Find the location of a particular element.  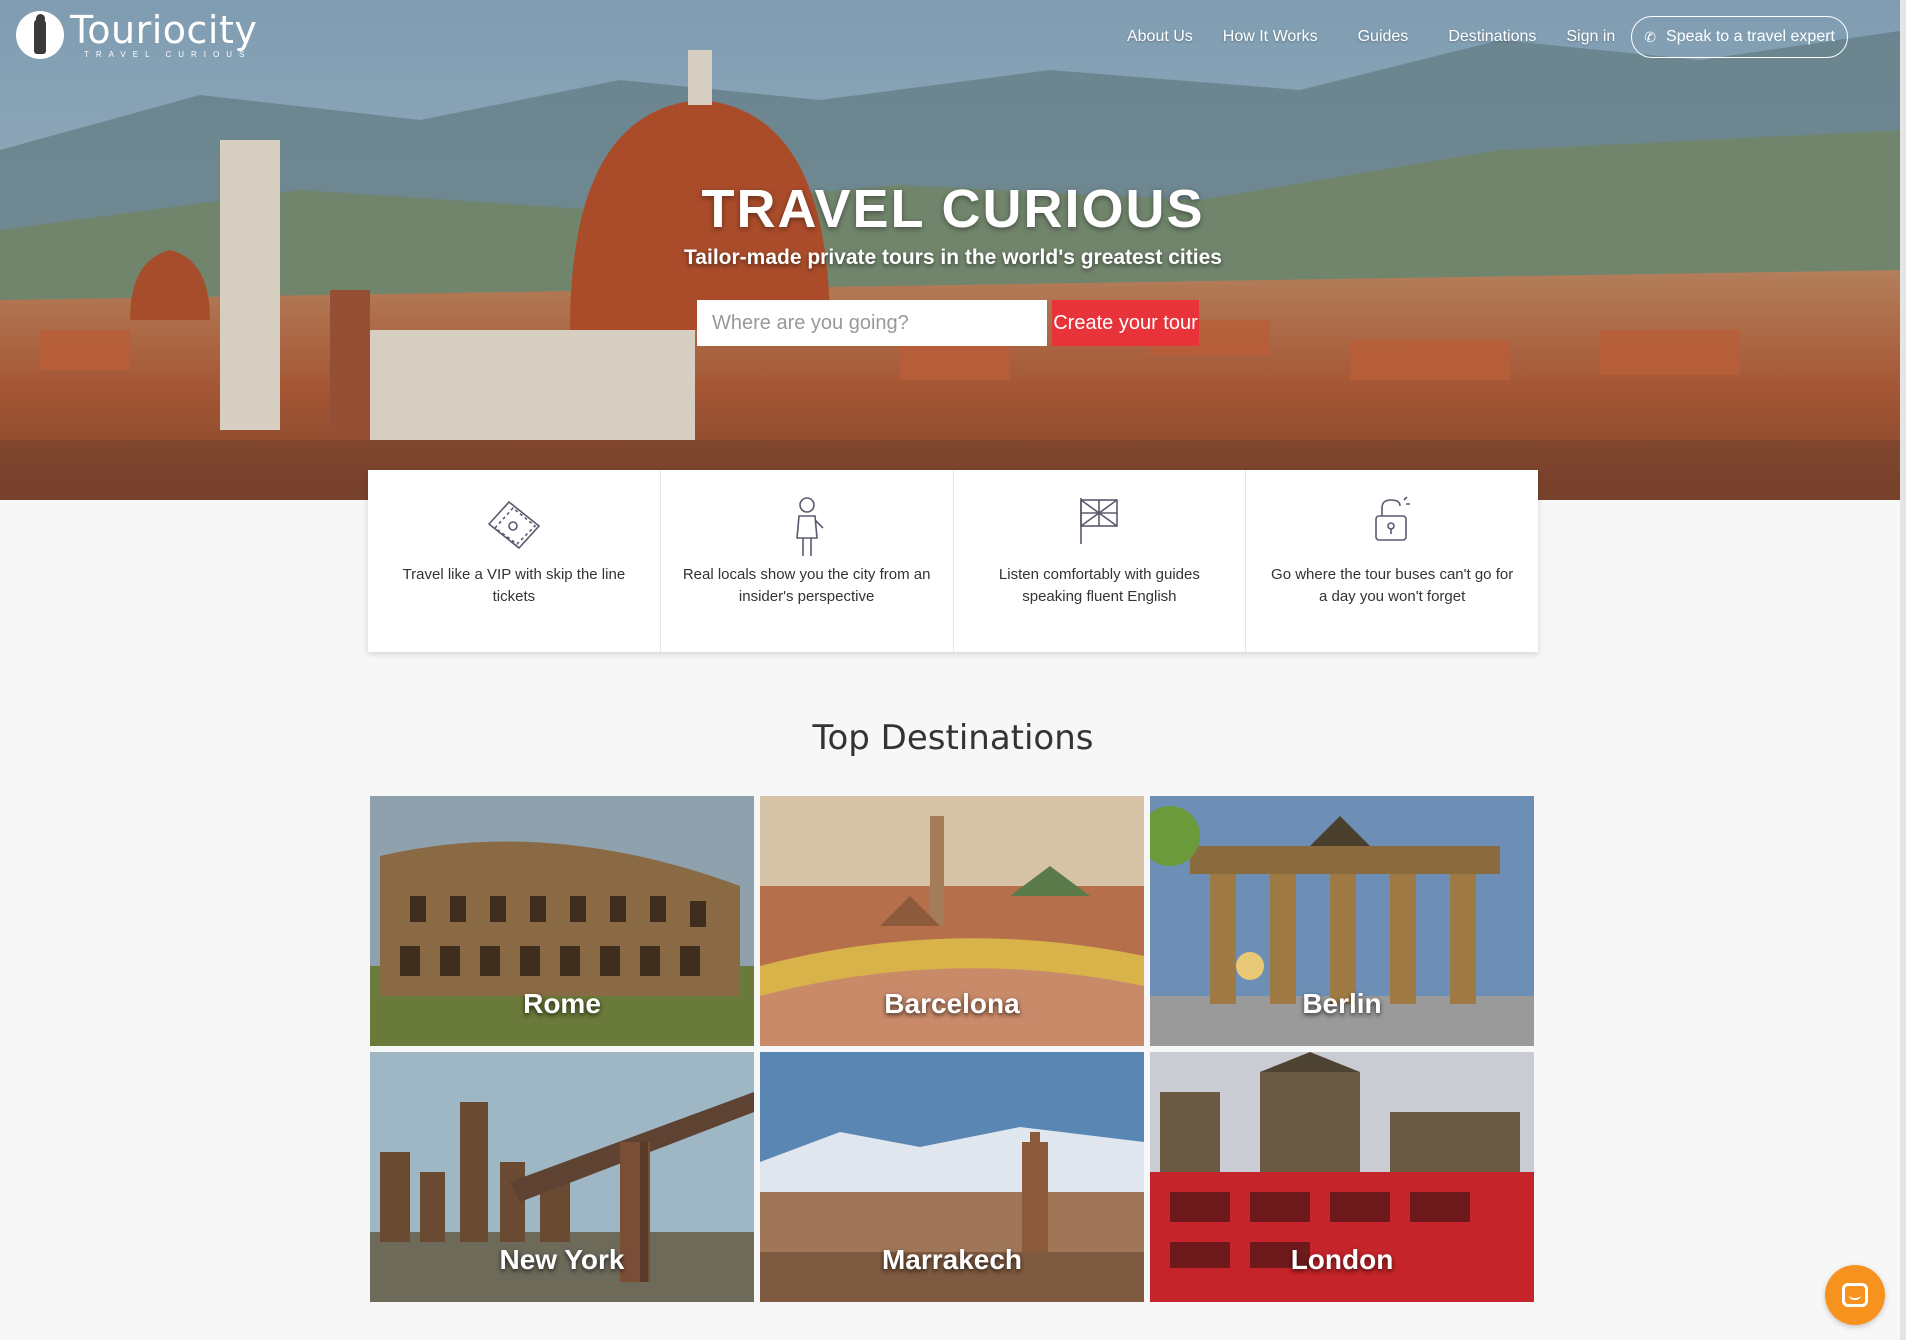

destination-label: New York is located at coordinates (562, 1259).